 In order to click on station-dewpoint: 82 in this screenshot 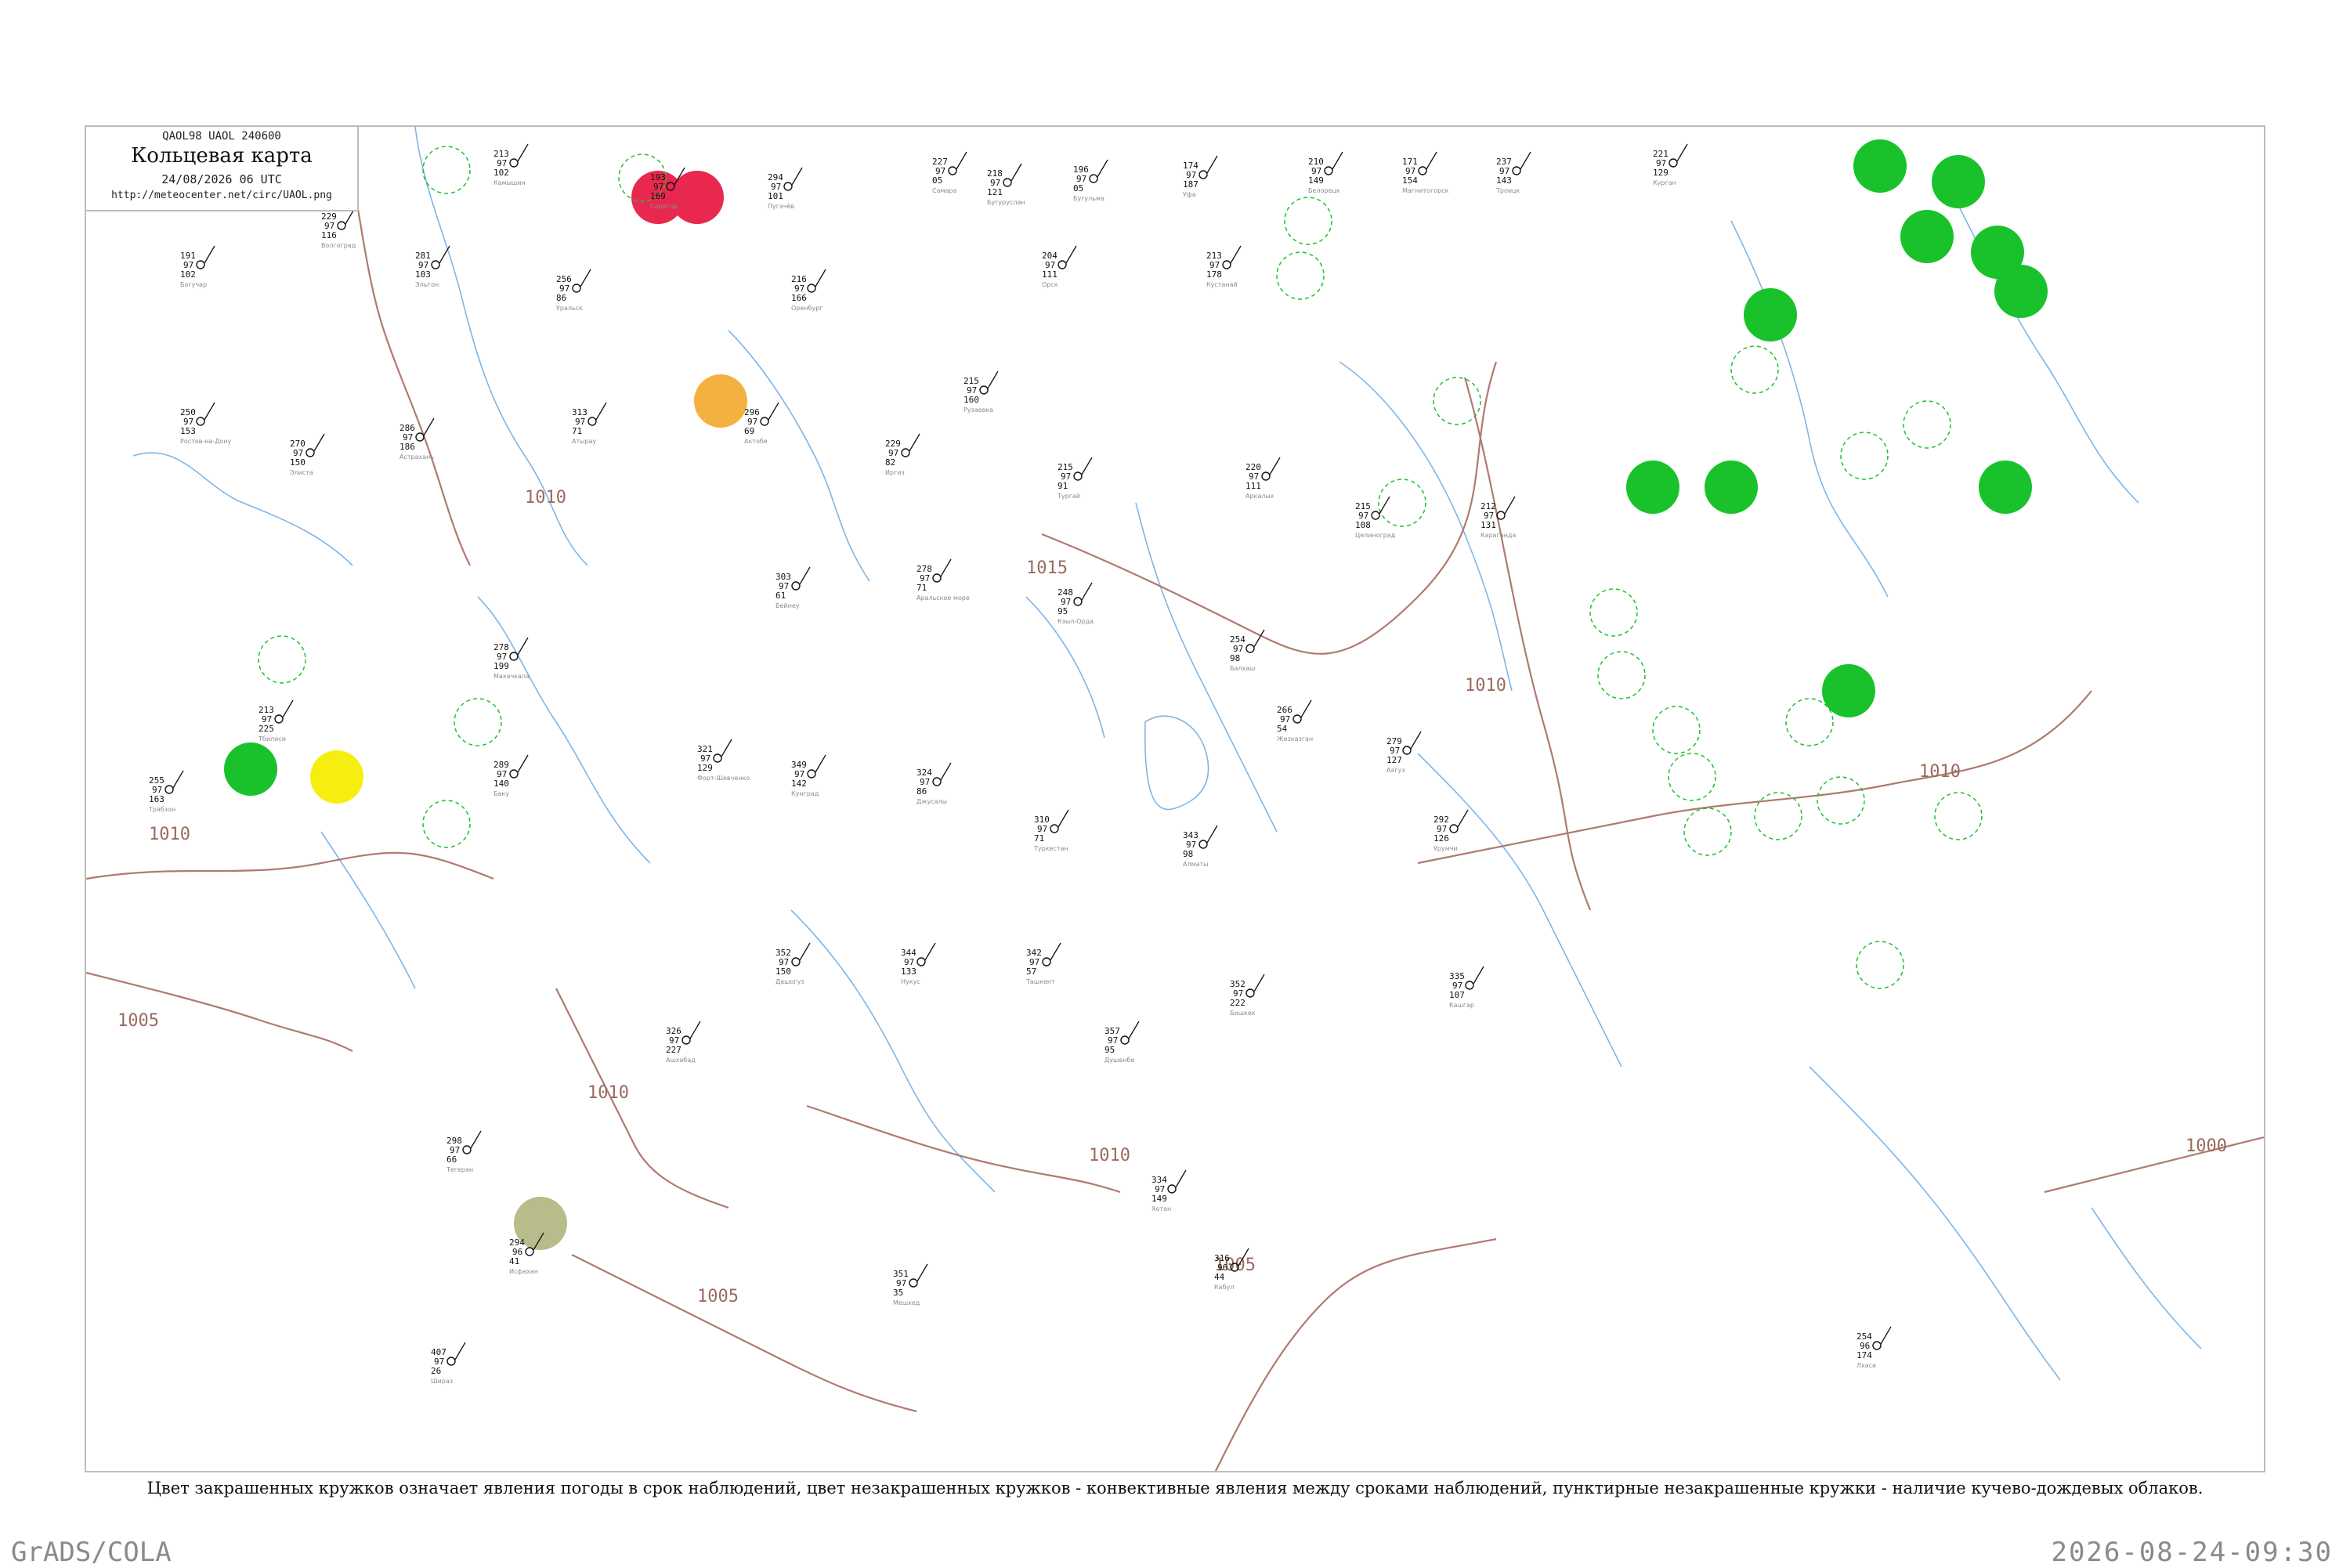, I will do `click(890, 462)`.